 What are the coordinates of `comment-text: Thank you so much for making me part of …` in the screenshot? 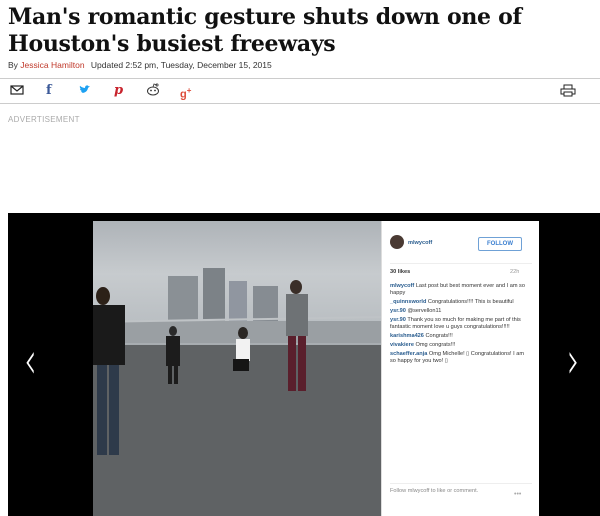 It's located at (455, 323).